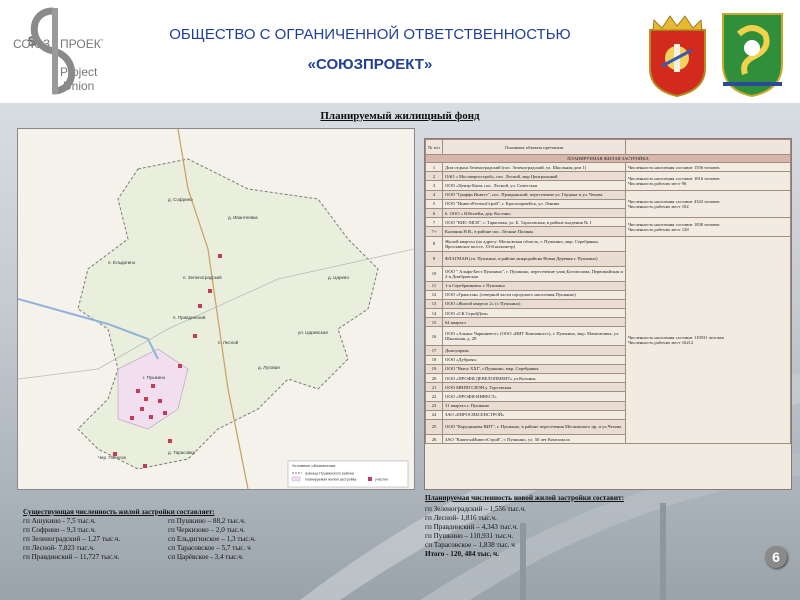 The width and height of the screenshot is (800, 600). What do you see at coordinates (330, 480) in the screenshot?
I see `legend-item: планируемая жилая застройка` at bounding box center [330, 480].